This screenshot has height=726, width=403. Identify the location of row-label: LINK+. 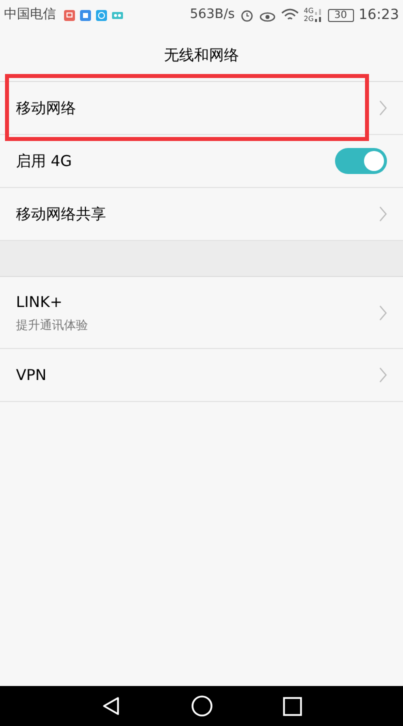
(40, 302).